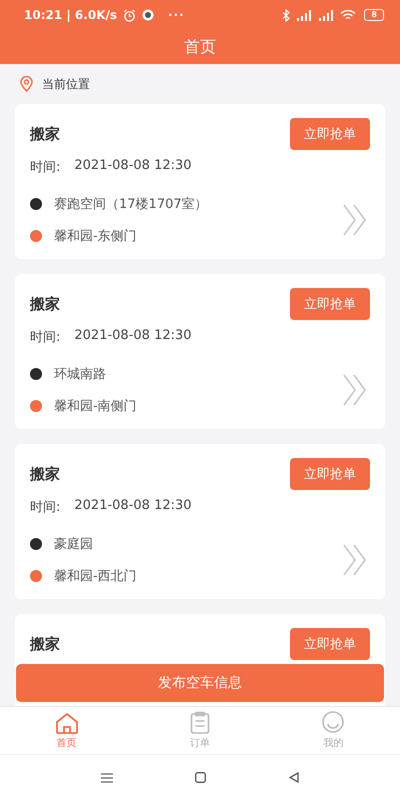 The image size is (400, 800). I want to click on tab-item: 首页, so click(67, 730).